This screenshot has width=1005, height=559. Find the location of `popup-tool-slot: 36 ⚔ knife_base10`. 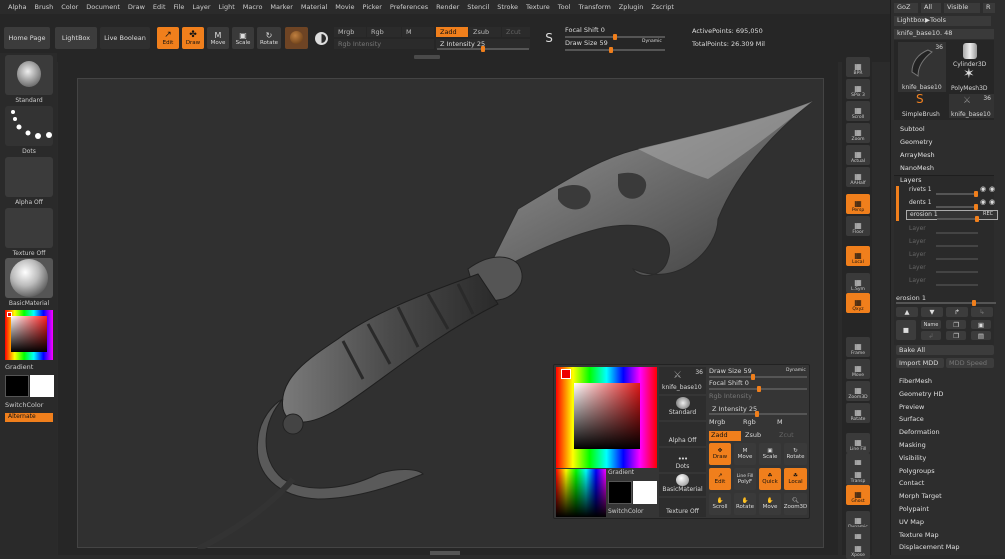

popup-tool-slot: 36 ⚔ knife_base10 is located at coordinates (682, 380).